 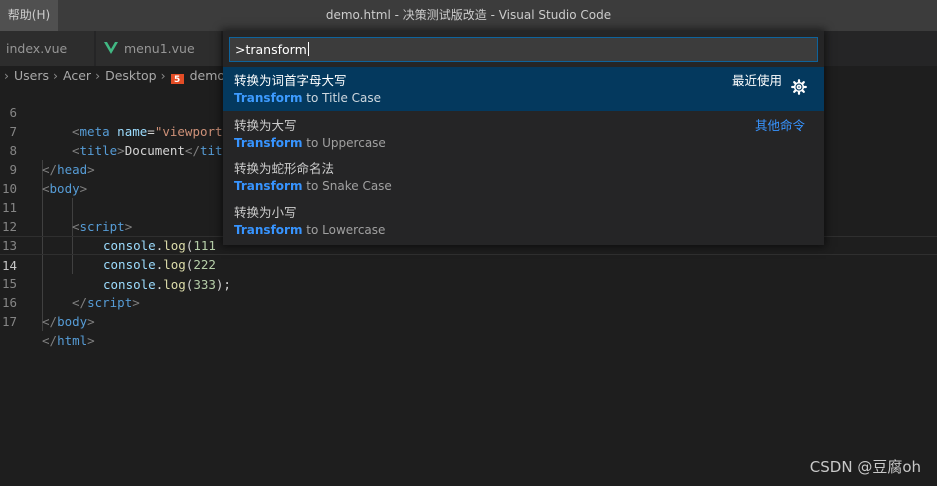 I want to click on code-line: 15 </script>, so click(x=70, y=293).